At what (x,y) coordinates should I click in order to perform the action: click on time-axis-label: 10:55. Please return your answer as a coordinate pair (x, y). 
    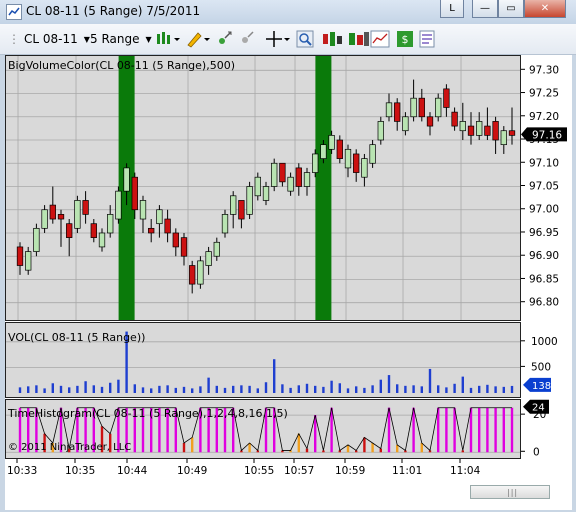
    Looking at the image, I should click on (259, 471).